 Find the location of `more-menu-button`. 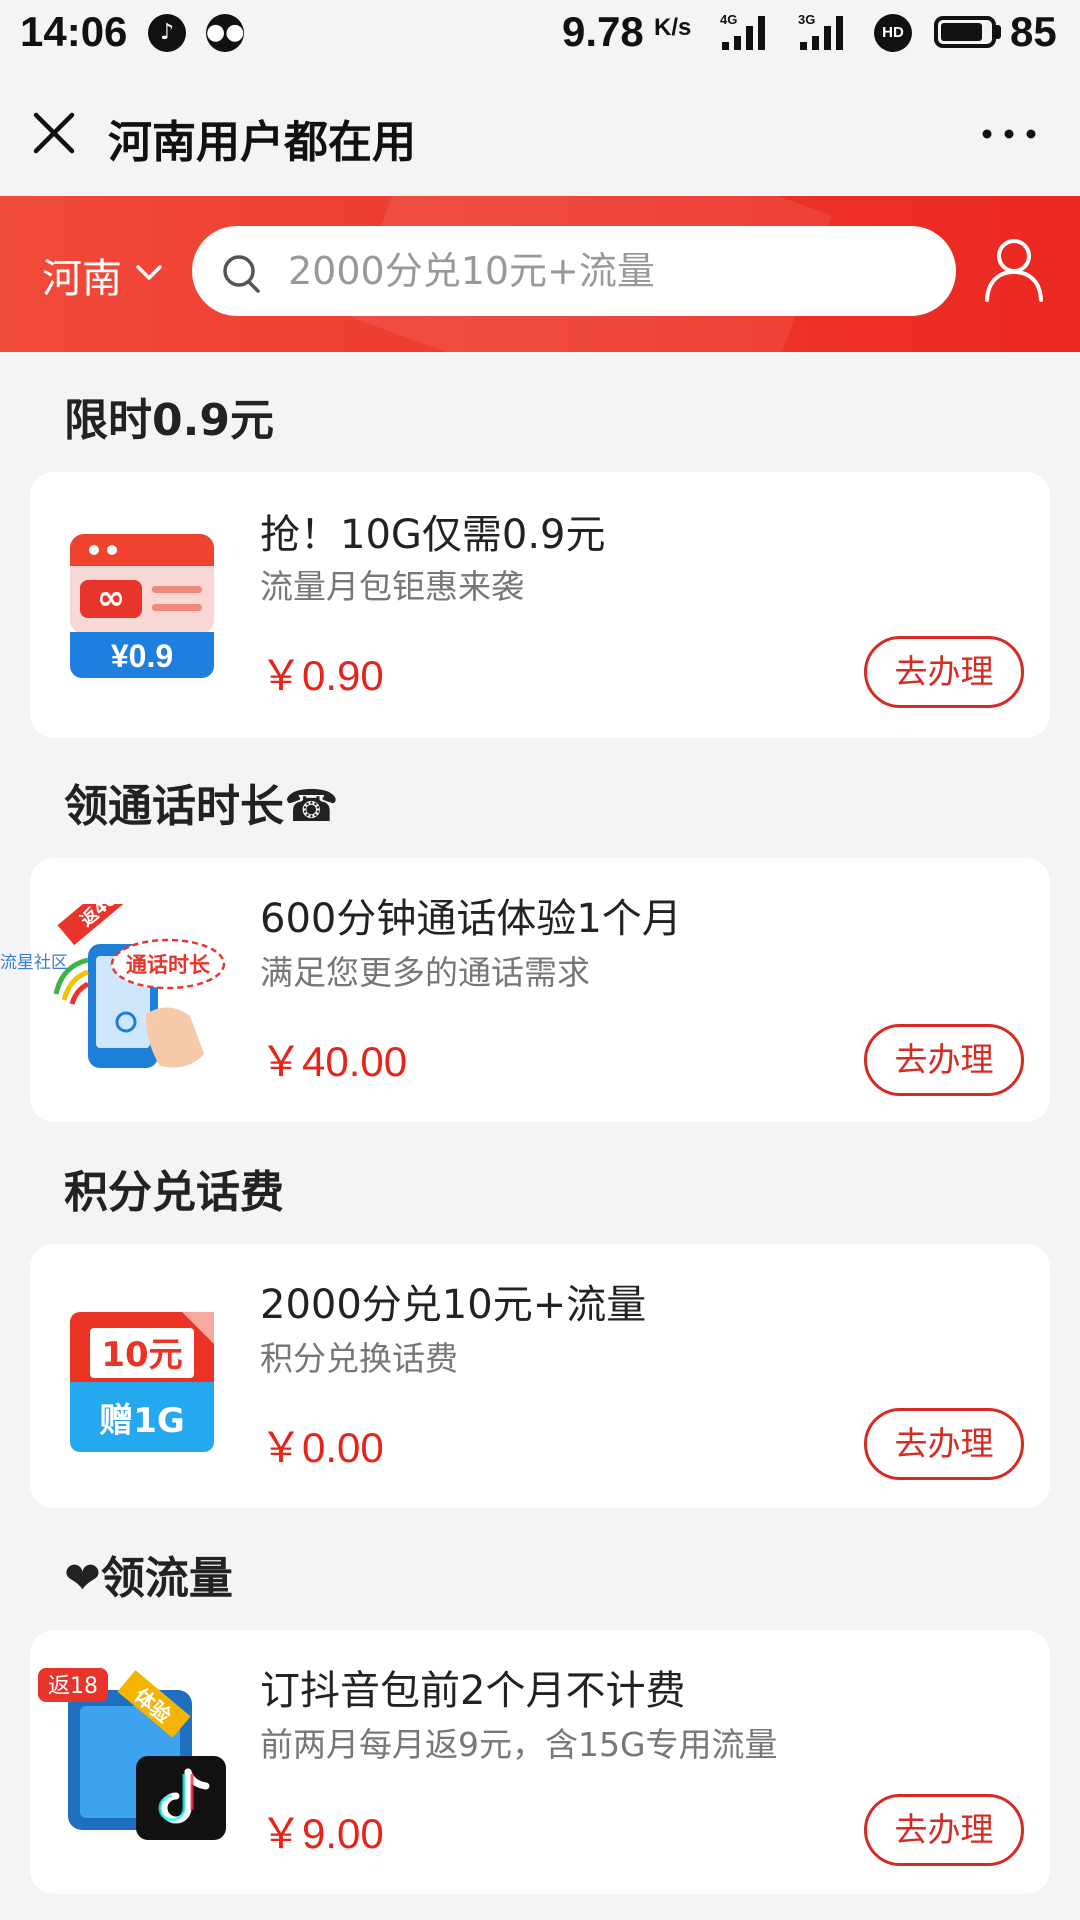

more-menu-button is located at coordinates (1009, 134).